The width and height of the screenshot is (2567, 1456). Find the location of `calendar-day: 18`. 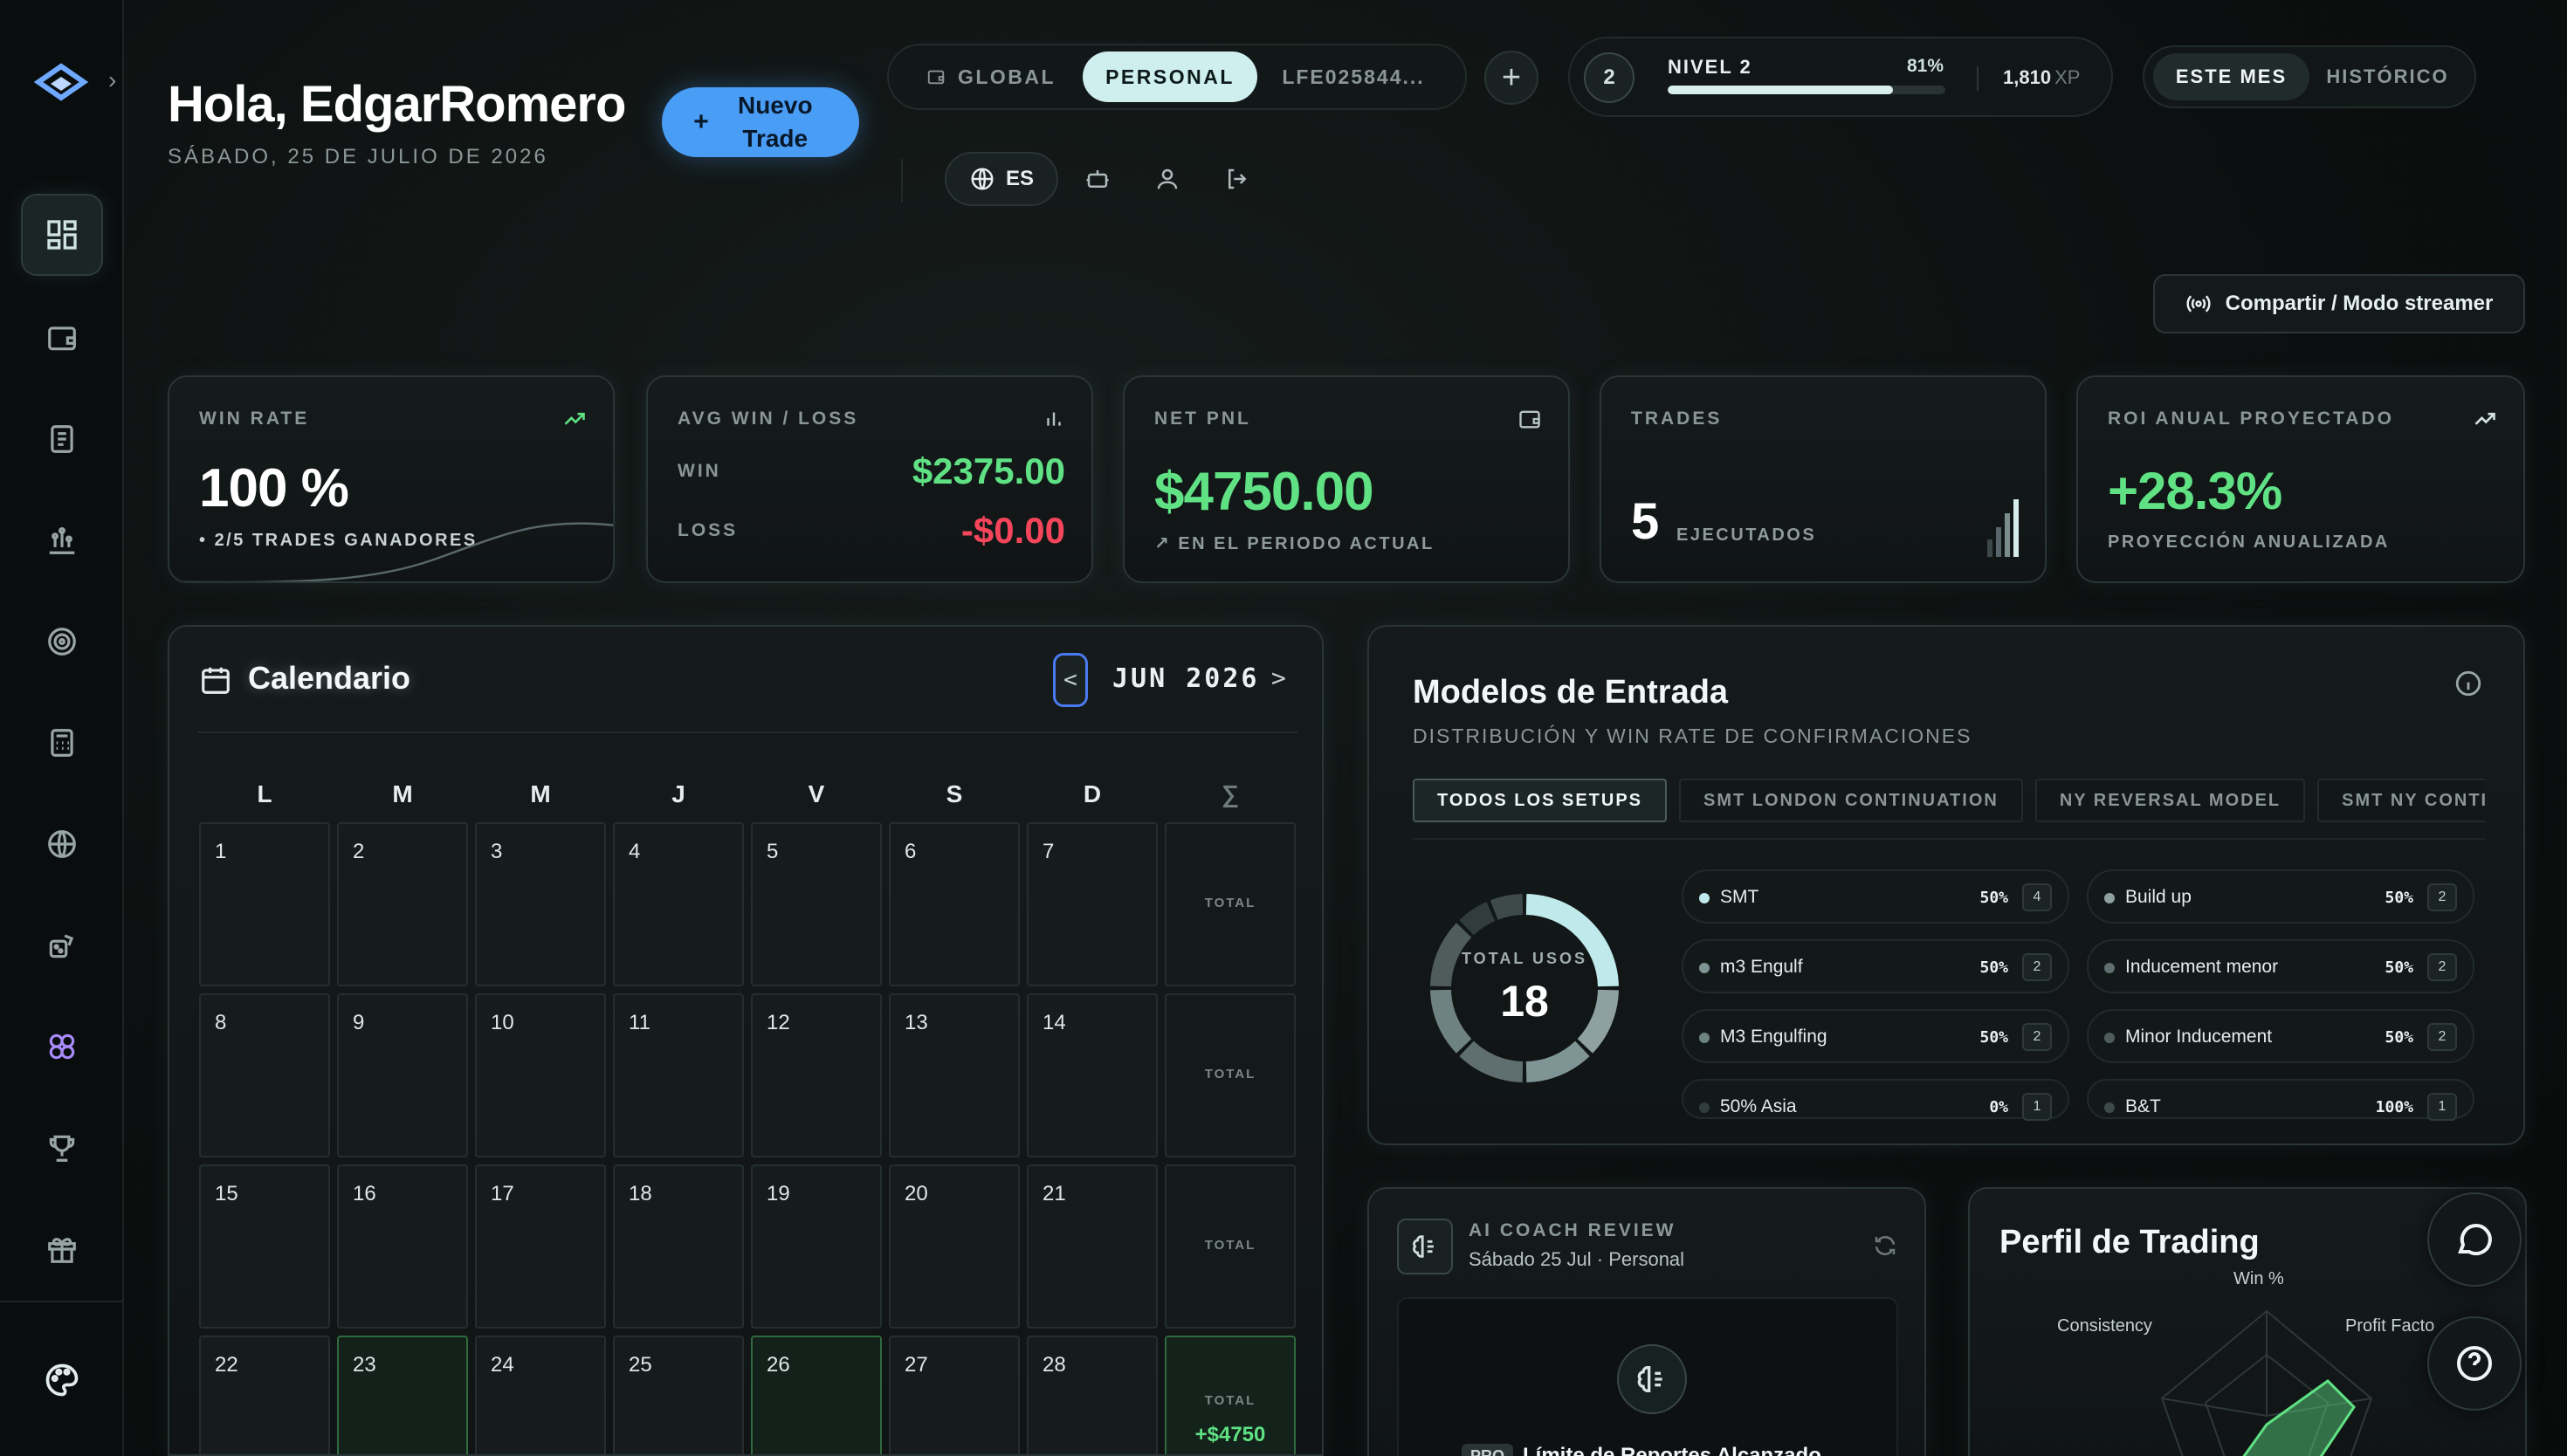

calendar-day: 18 is located at coordinates (678, 1246).